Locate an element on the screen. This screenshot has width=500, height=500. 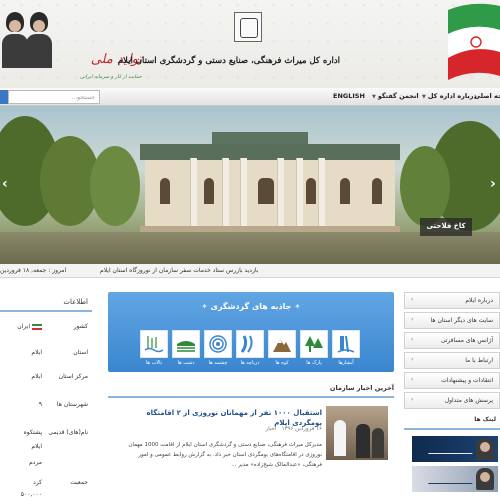
sidebar-item-contact: ارتباط با ما ‹ is located at coordinates (452, 360).